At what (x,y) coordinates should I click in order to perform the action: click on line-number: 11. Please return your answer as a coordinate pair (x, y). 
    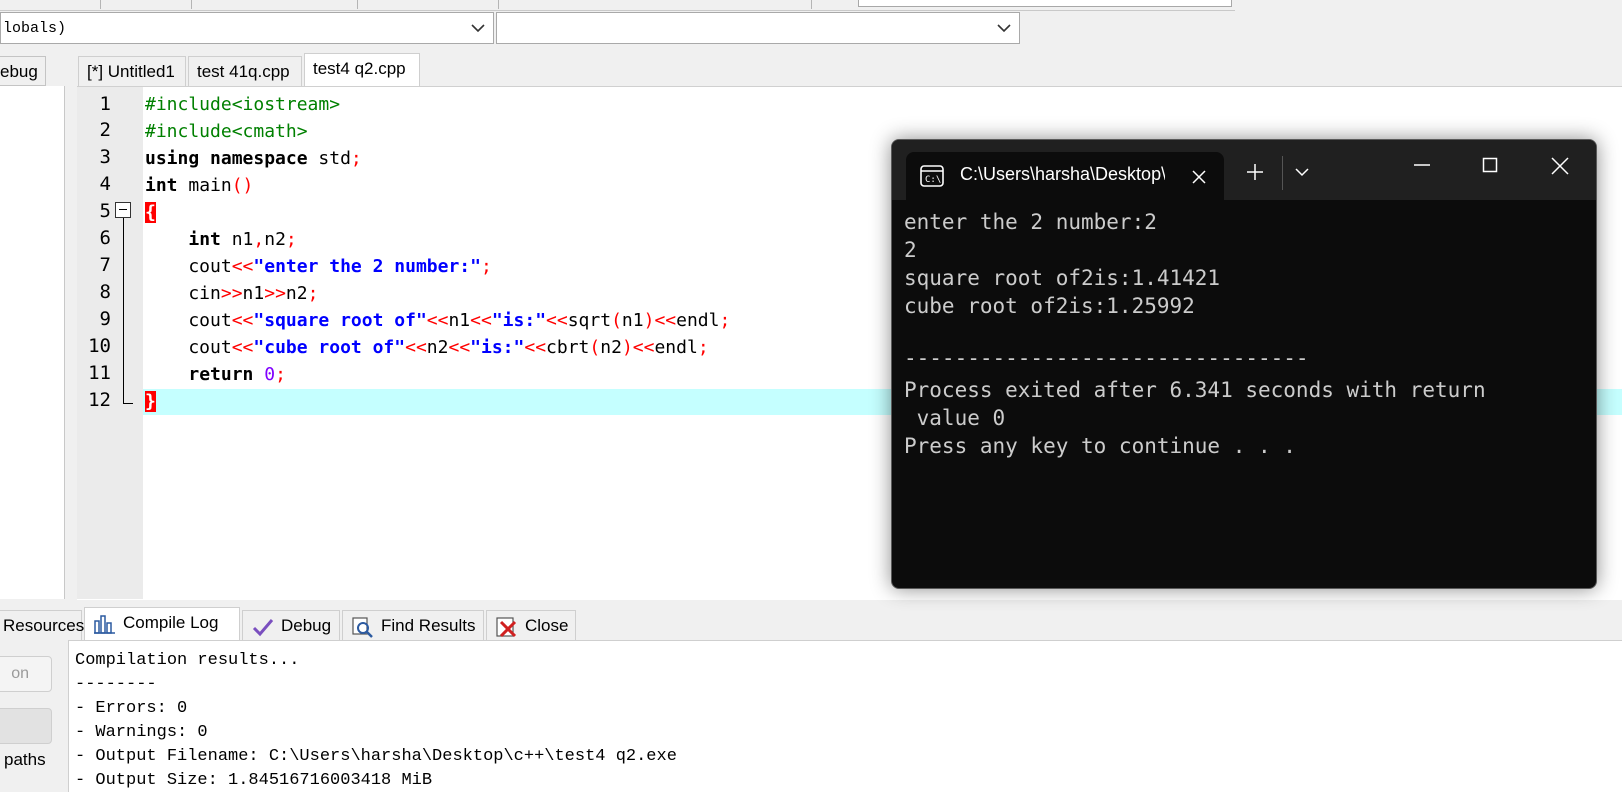
    Looking at the image, I should click on (99, 373).